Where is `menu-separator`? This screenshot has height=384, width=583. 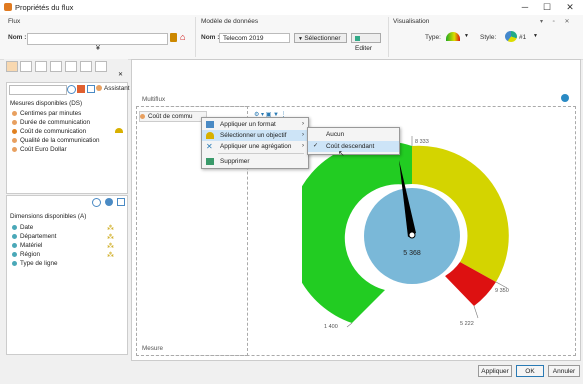
menu-separator is located at coordinates (261, 153).